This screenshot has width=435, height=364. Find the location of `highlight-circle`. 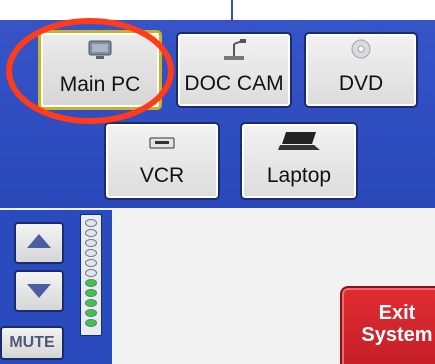

highlight-circle is located at coordinates (90, 71).